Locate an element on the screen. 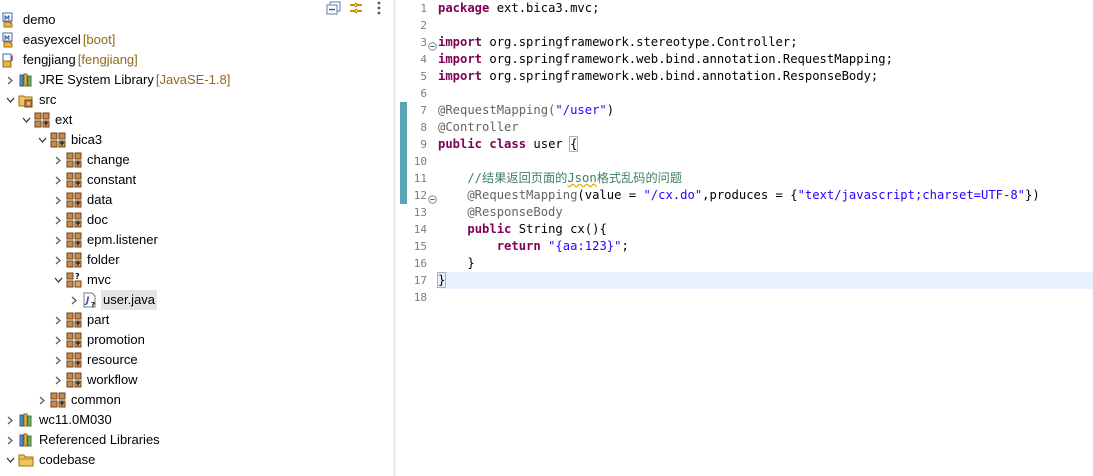  tree-item-epm-listener: epm.listener is located at coordinates (106, 240).